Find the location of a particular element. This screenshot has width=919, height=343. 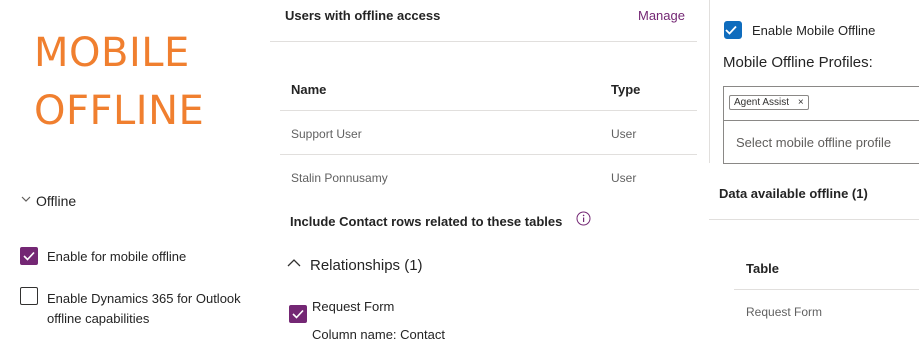

title-line-1: MOBILE is located at coordinates (112, 53).